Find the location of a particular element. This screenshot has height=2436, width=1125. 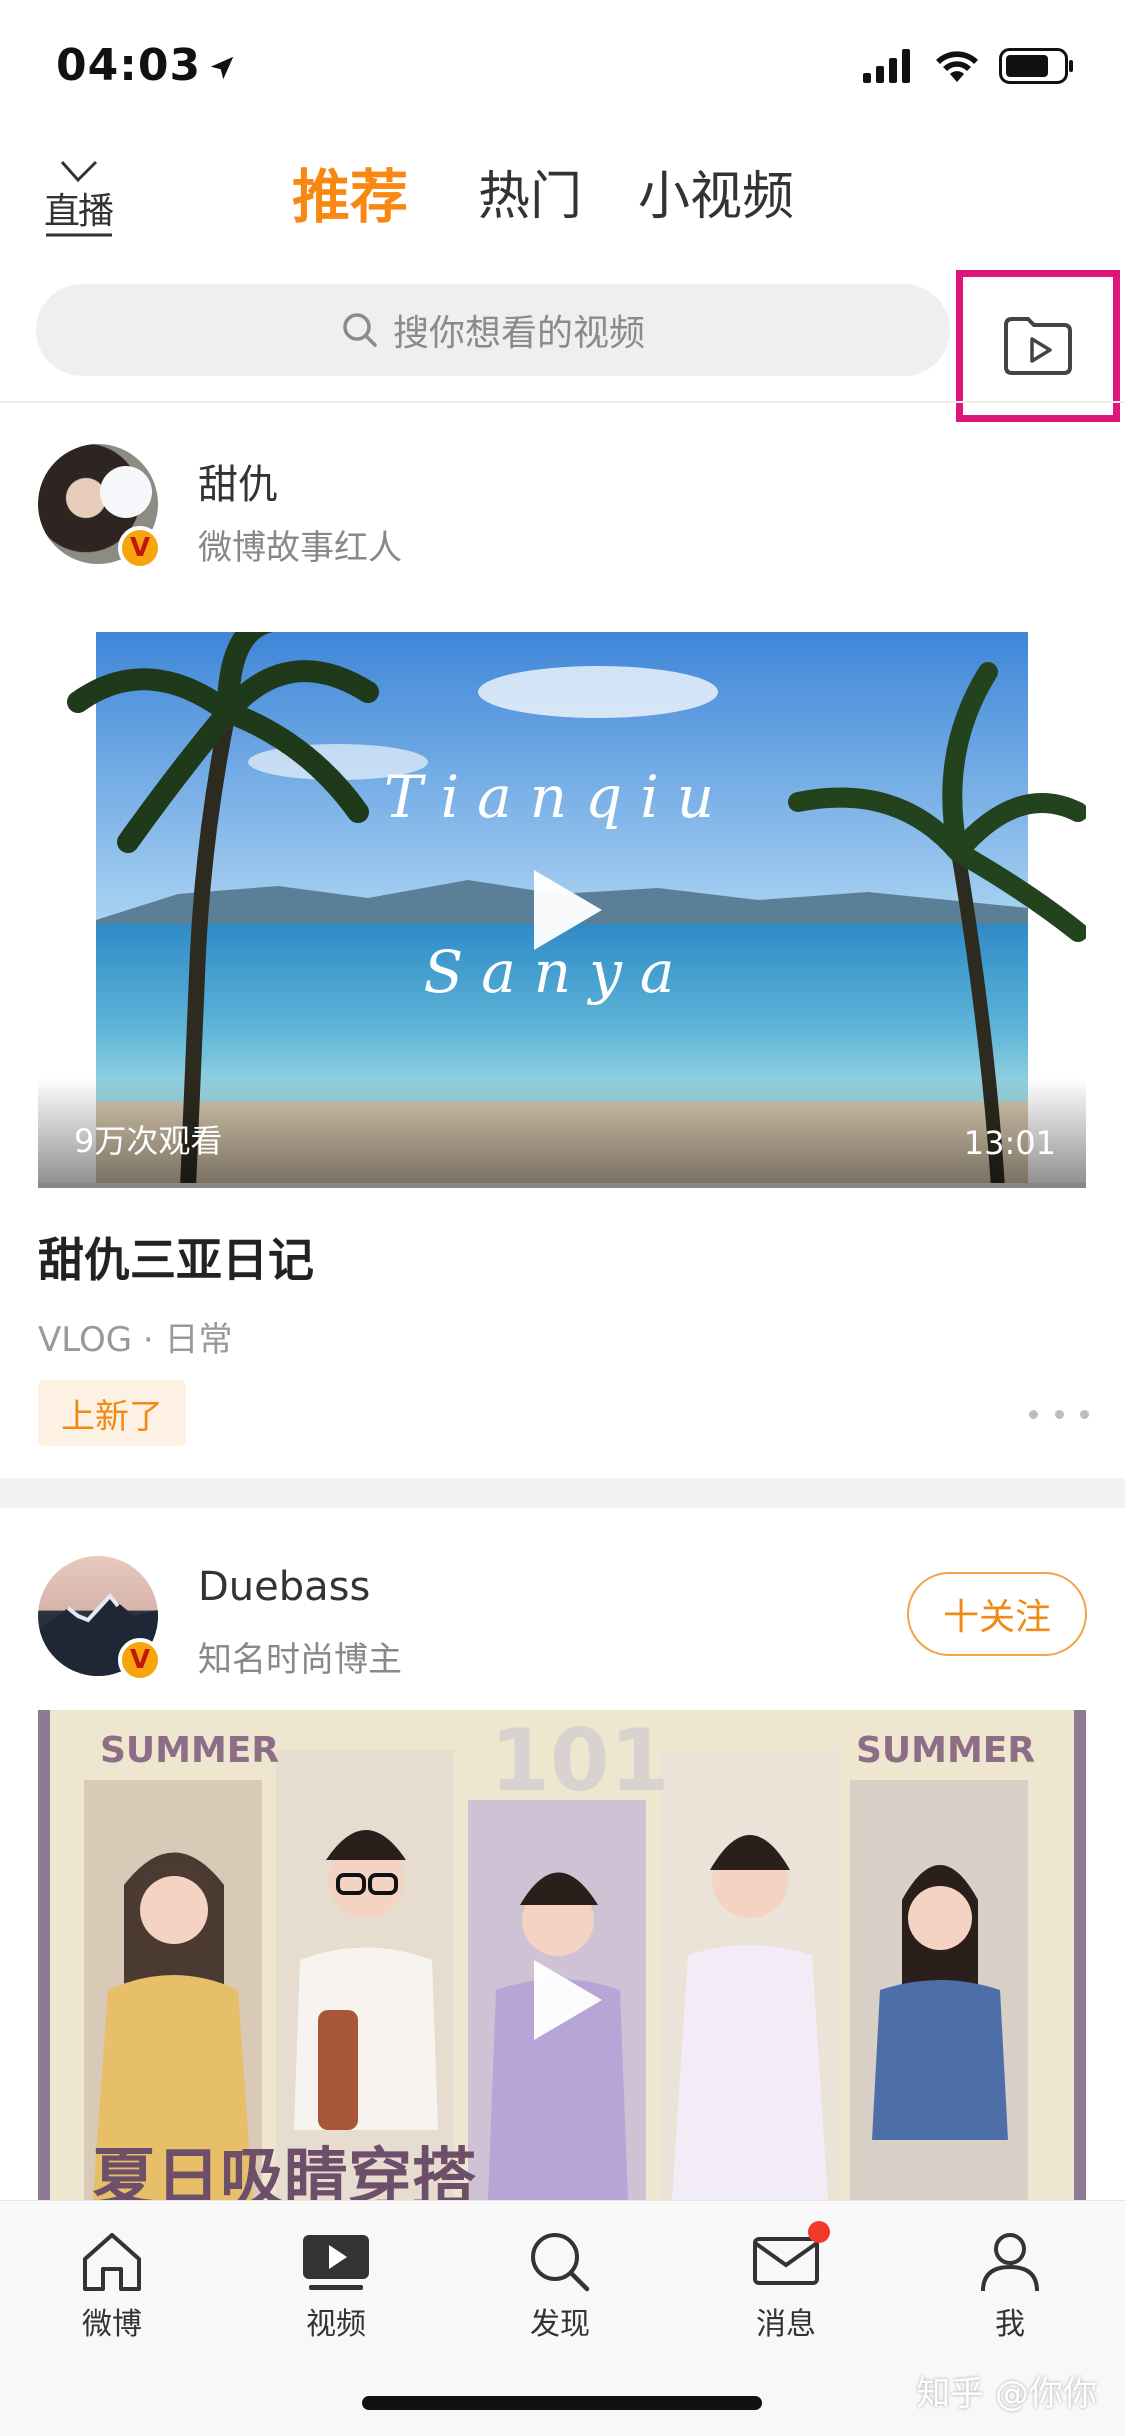

live-button: 直播 is located at coordinates (79, 198).